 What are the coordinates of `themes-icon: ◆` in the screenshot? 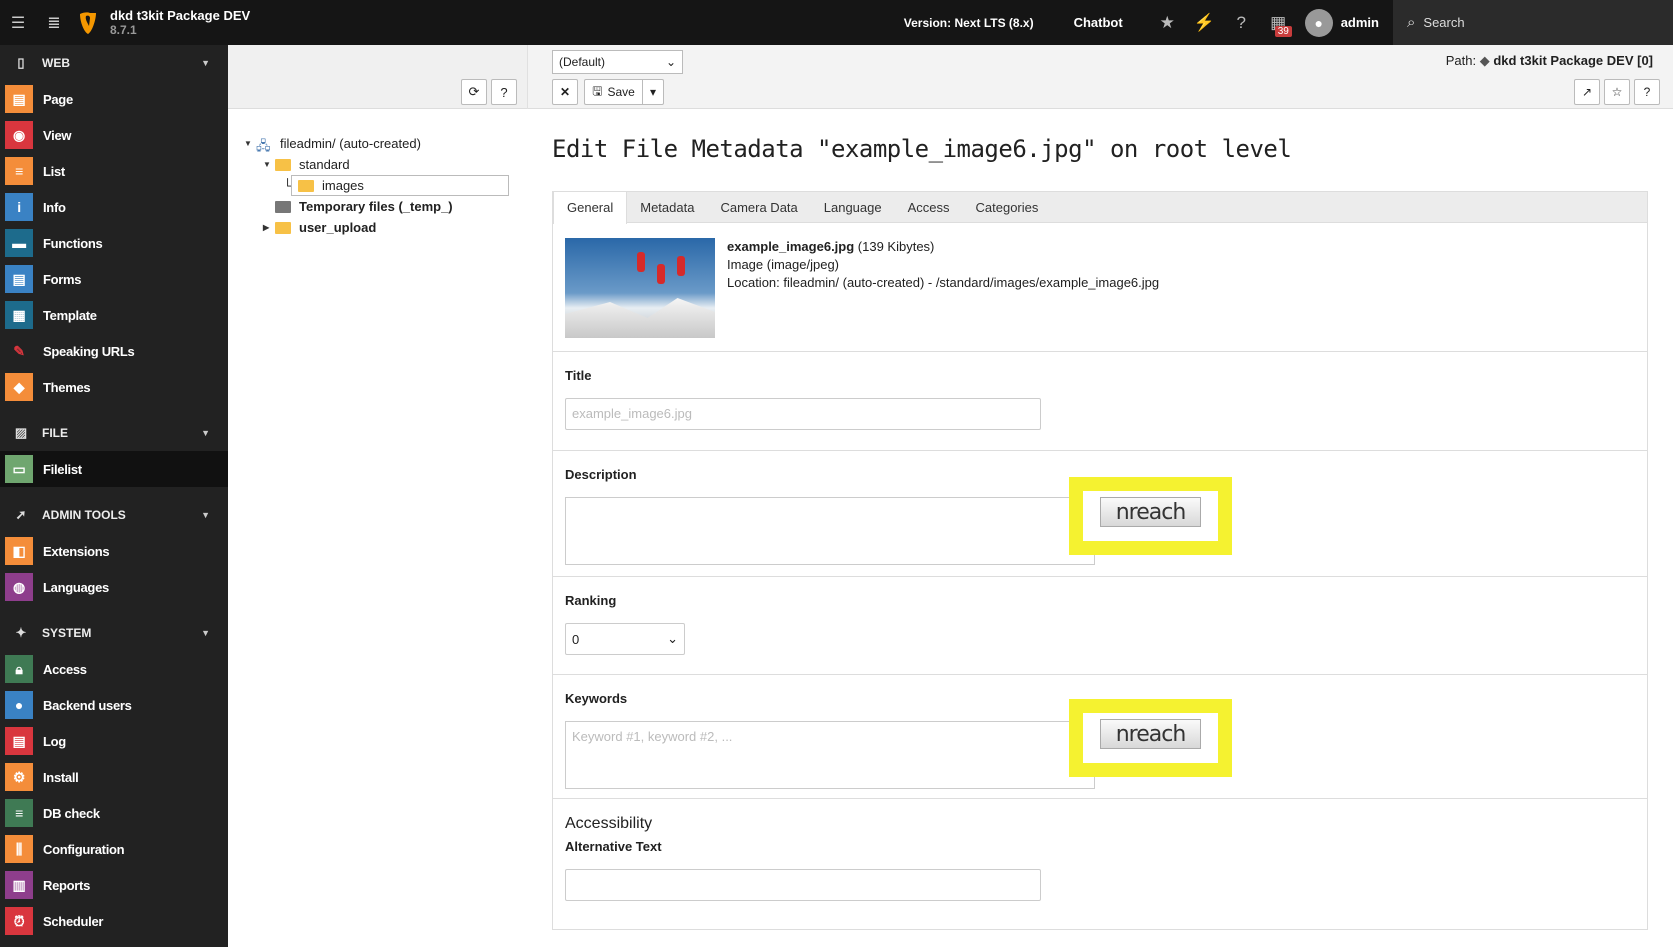 It's located at (19, 387).